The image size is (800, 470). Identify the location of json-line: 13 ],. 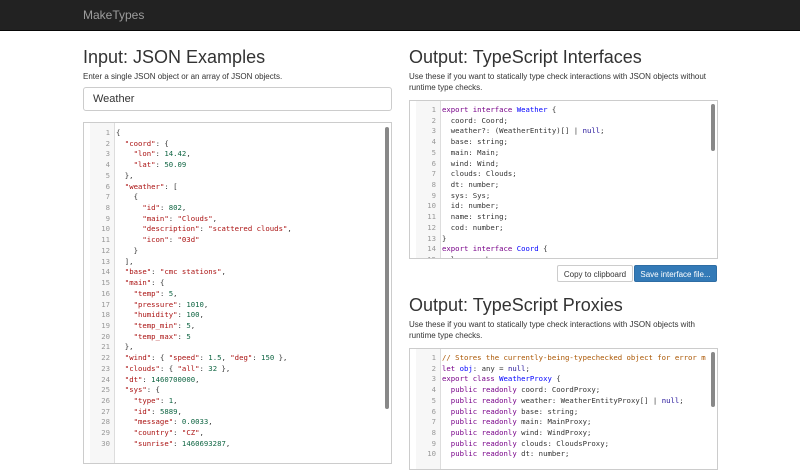
(240, 262).